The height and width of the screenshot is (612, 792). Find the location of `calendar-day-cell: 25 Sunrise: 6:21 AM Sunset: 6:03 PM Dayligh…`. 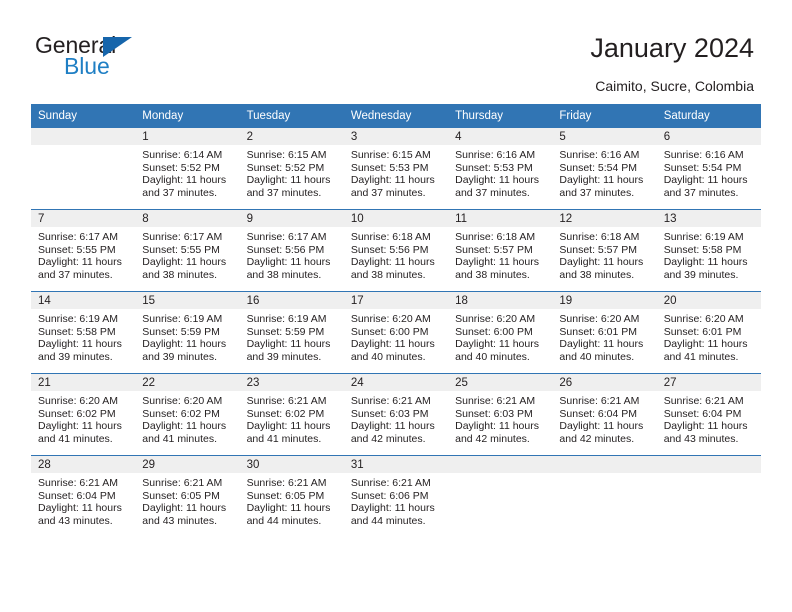

calendar-day-cell: 25 Sunrise: 6:21 AM Sunset: 6:03 PM Dayligh… is located at coordinates (500, 414).